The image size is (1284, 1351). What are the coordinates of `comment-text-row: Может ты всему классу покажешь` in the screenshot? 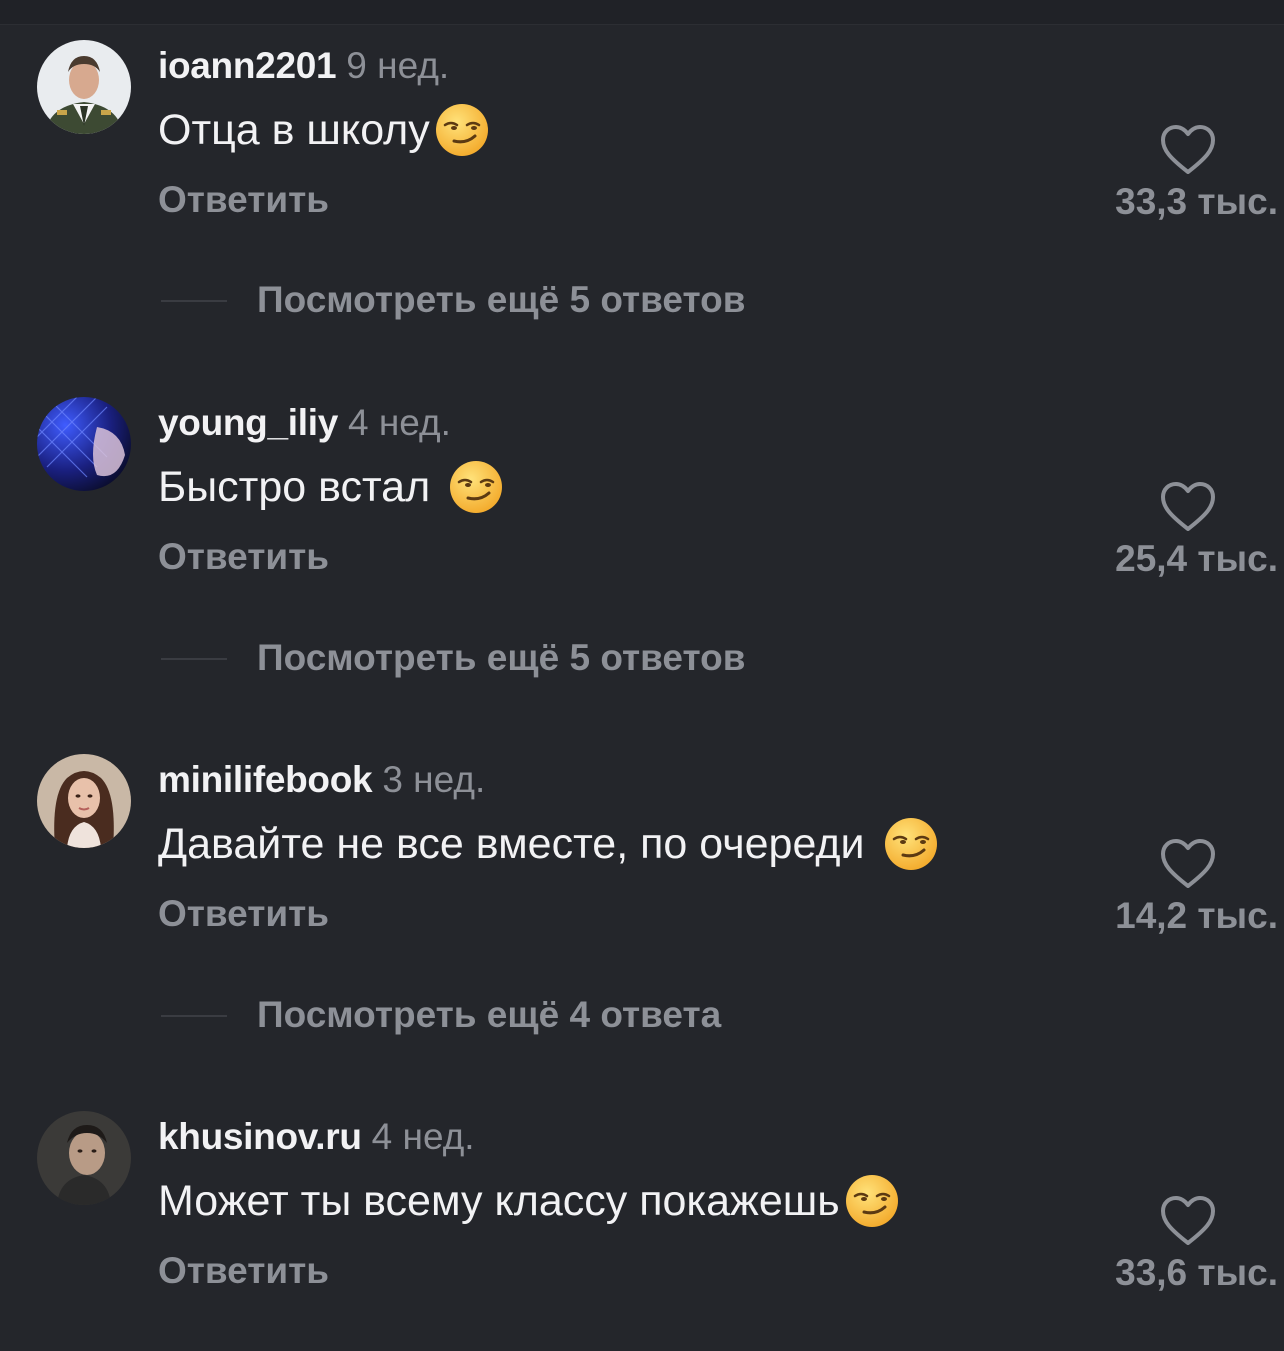 It's located at (529, 1201).